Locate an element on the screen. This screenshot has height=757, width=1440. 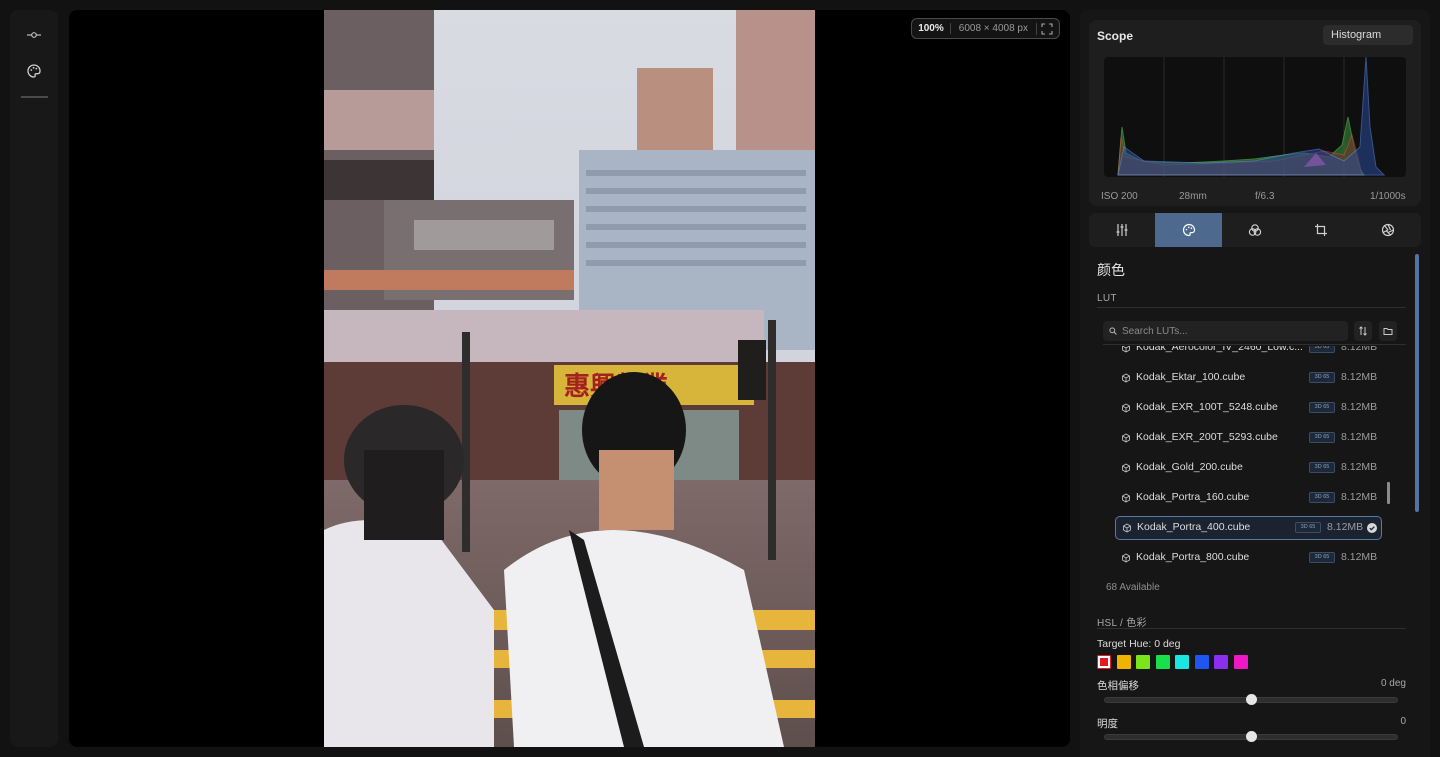
lut-item: Kodak_EXR_100T_5248.cube 3D 65 8.12MB is located at coordinates (1245, 408).